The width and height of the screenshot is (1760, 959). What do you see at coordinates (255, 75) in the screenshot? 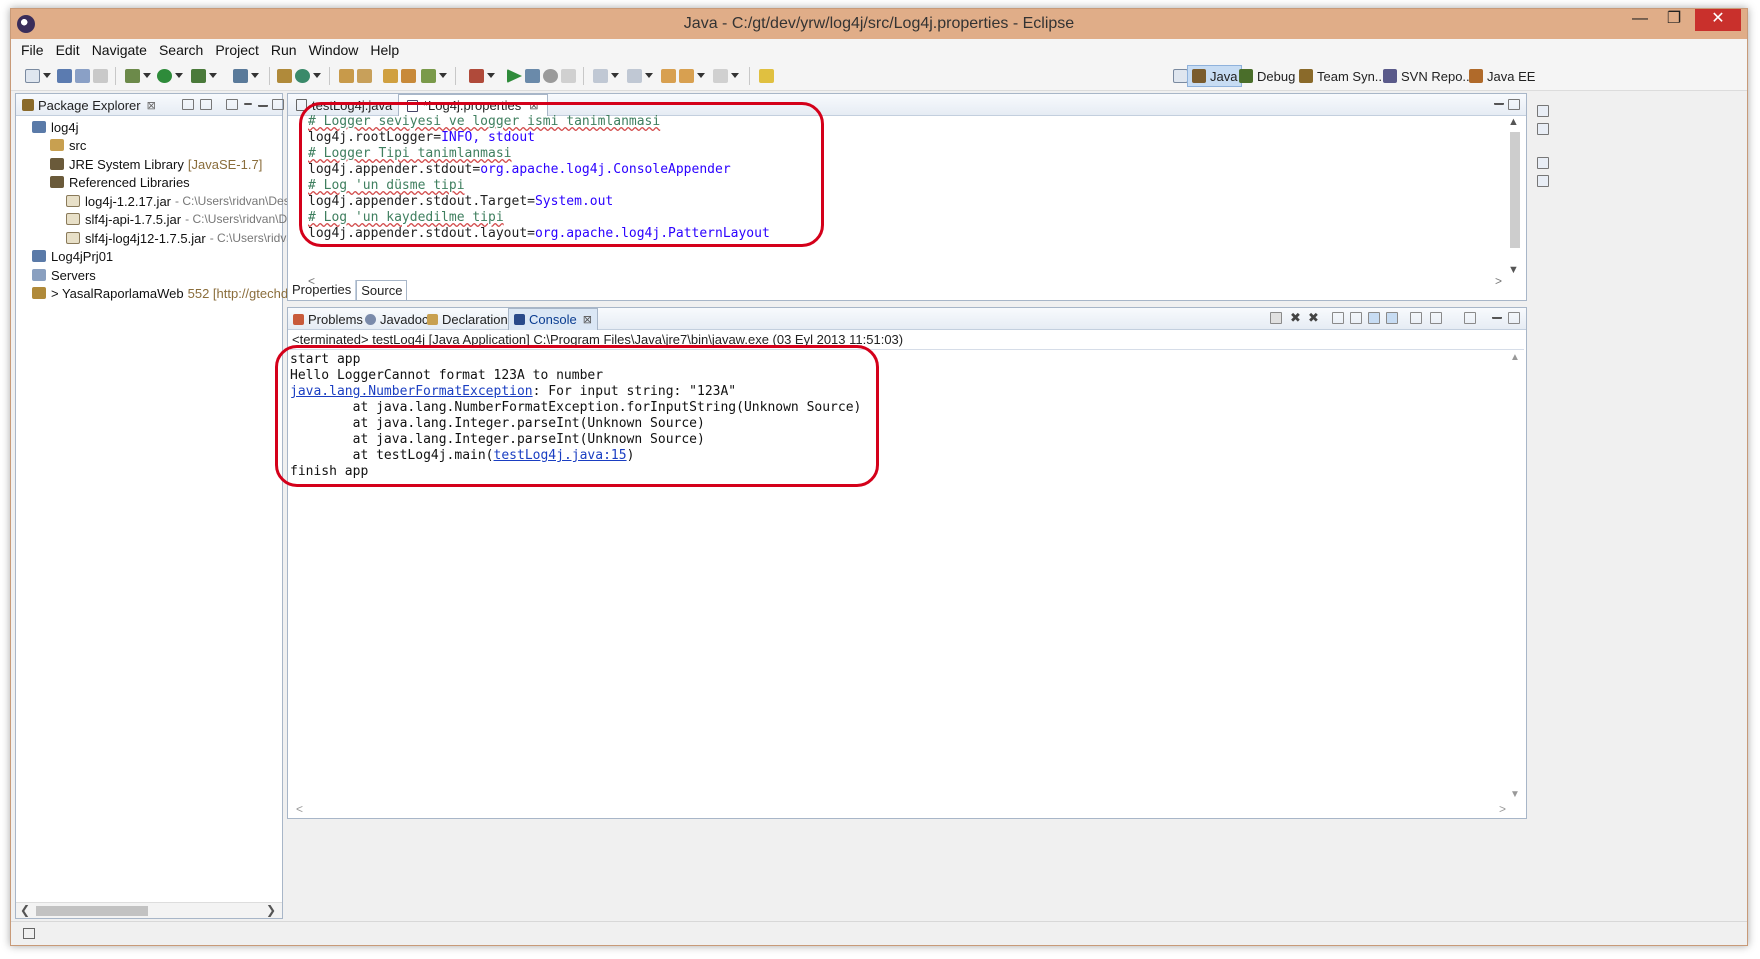
I see `external-tools-dropdown-icon` at bounding box center [255, 75].